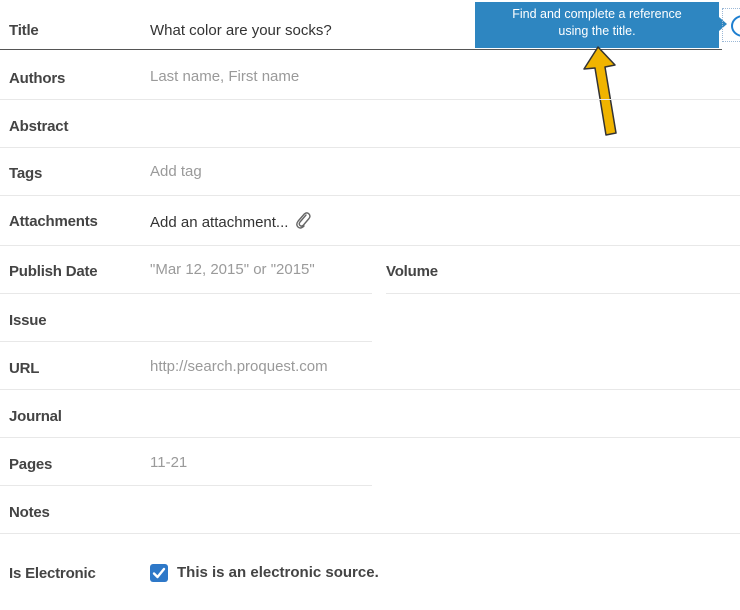 This screenshot has height=610, width=740. Describe the element at coordinates (29, 512) in the screenshot. I see `notes-label: Notes` at that location.